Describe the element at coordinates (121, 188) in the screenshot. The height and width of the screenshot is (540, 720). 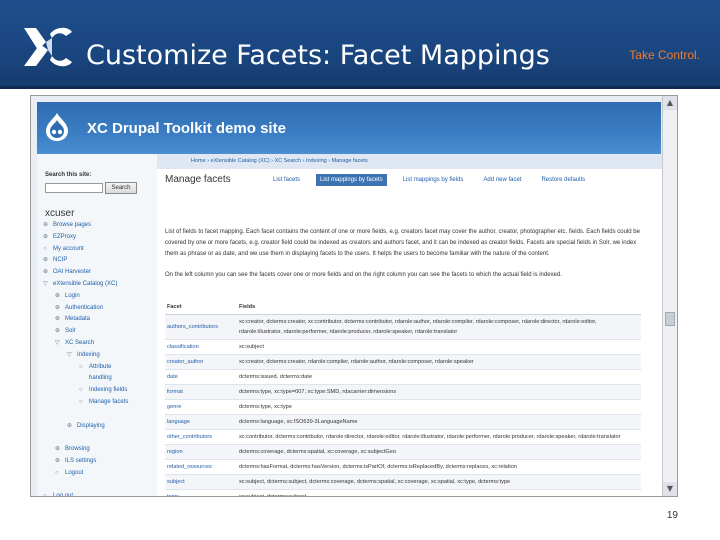
I see `search-button: Search` at that location.